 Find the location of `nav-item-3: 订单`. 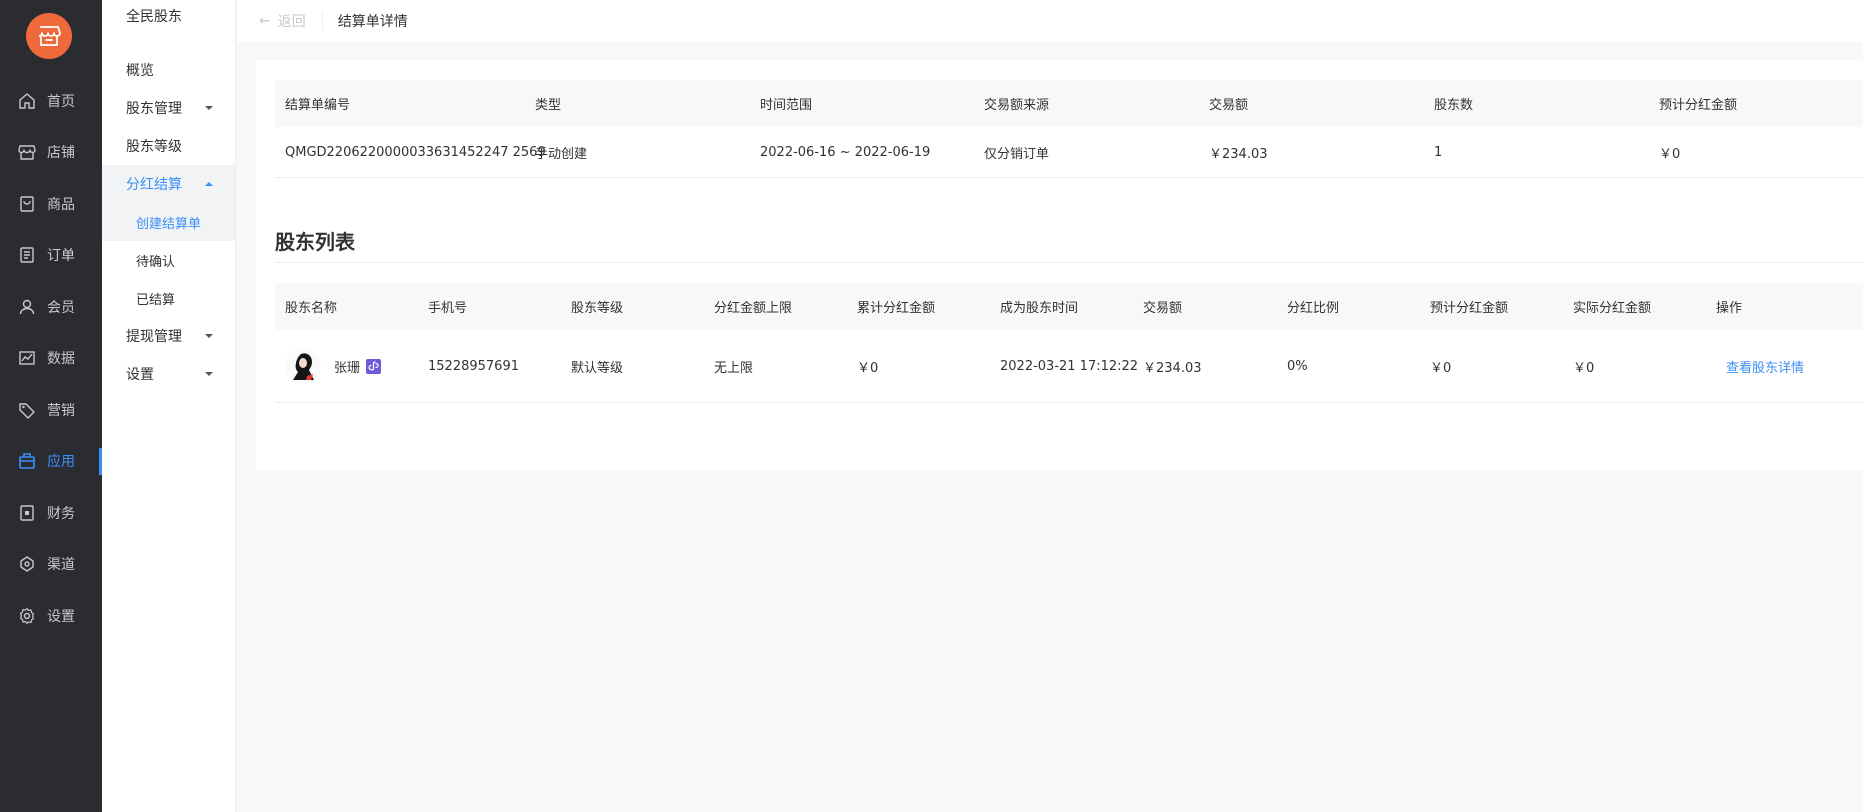

nav-item-3: 订单 is located at coordinates (51, 255).